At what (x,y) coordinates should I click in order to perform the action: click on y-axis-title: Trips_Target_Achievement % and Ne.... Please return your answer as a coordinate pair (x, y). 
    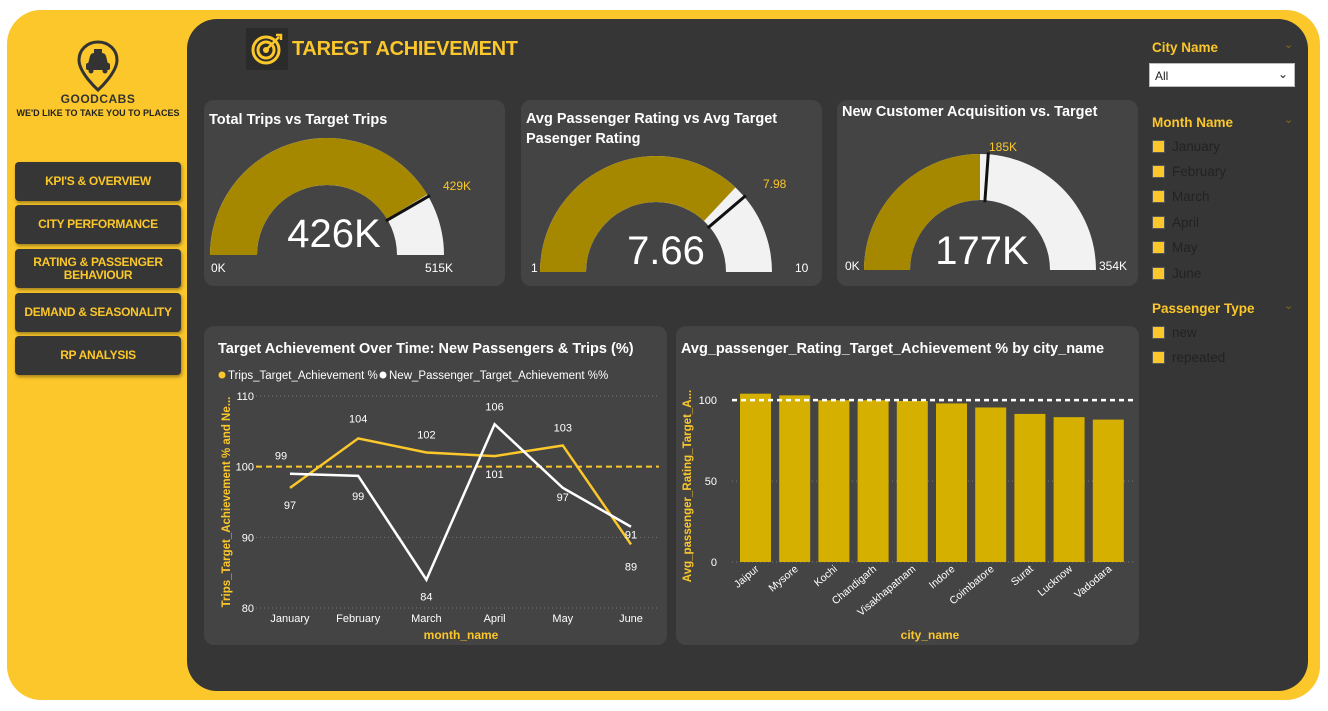
    Looking at the image, I should click on (227, 502).